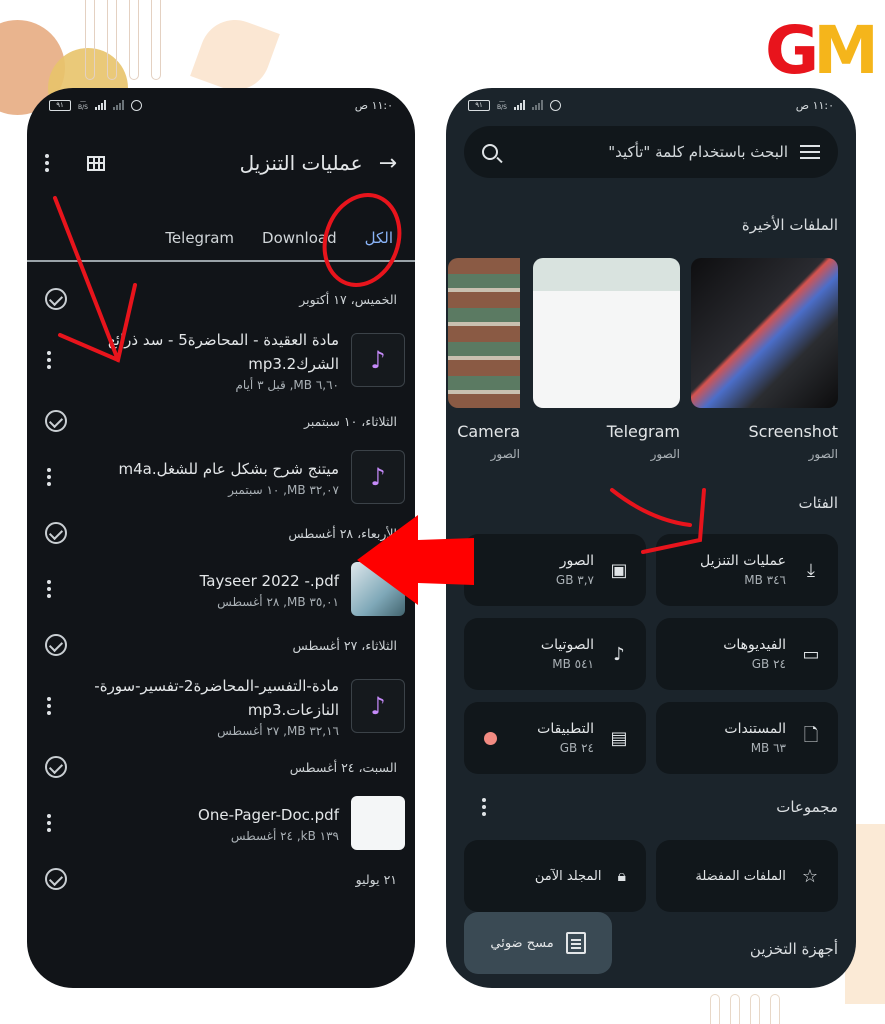 The width and height of the screenshot is (885, 1024). I want to click on category-documents: 🗋 المستندات ٦٣ MB, so click(747, 738).